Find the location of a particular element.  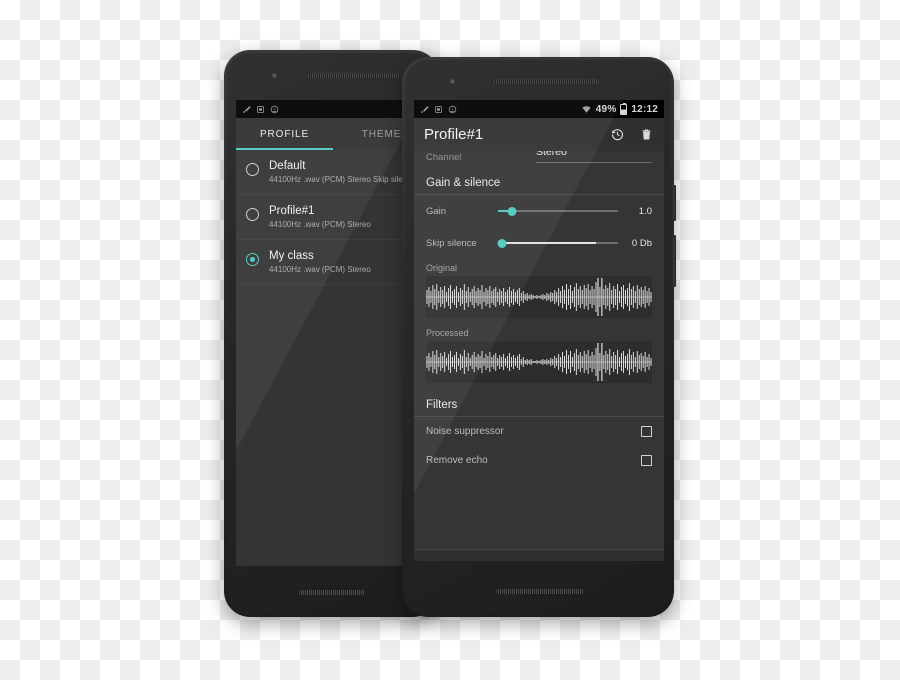

profile-text-profile1: Profile#1 44100Hz .wav (PCM) Stereo is located at coordinates (320, 217).